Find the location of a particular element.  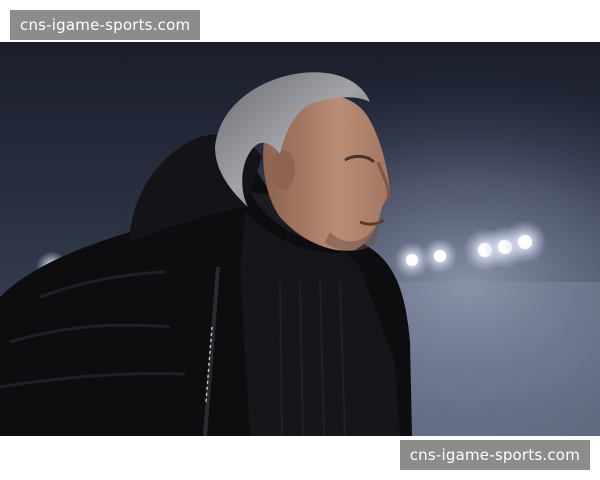

watermark-top: cns-igame-sports.com is located at coordinates (105, 25).